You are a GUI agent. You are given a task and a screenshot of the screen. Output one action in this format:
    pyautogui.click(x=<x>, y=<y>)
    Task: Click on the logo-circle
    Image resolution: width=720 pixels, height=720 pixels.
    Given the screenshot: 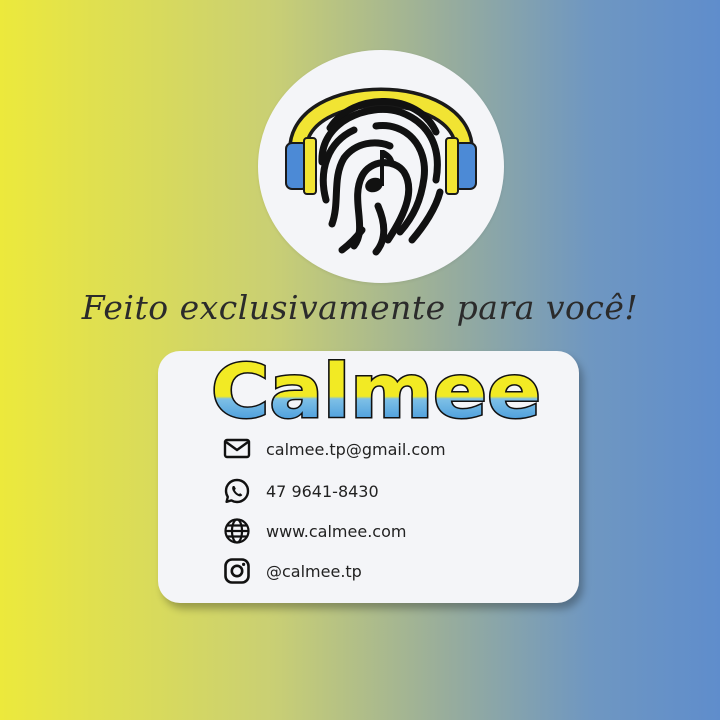 What is the action you would take?
    pyautogui.click(x=381, y=166)
    